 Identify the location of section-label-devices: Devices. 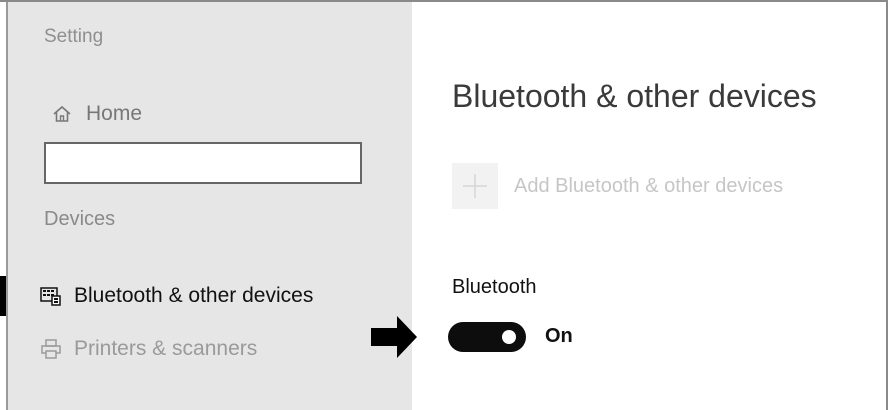
(80, 219).